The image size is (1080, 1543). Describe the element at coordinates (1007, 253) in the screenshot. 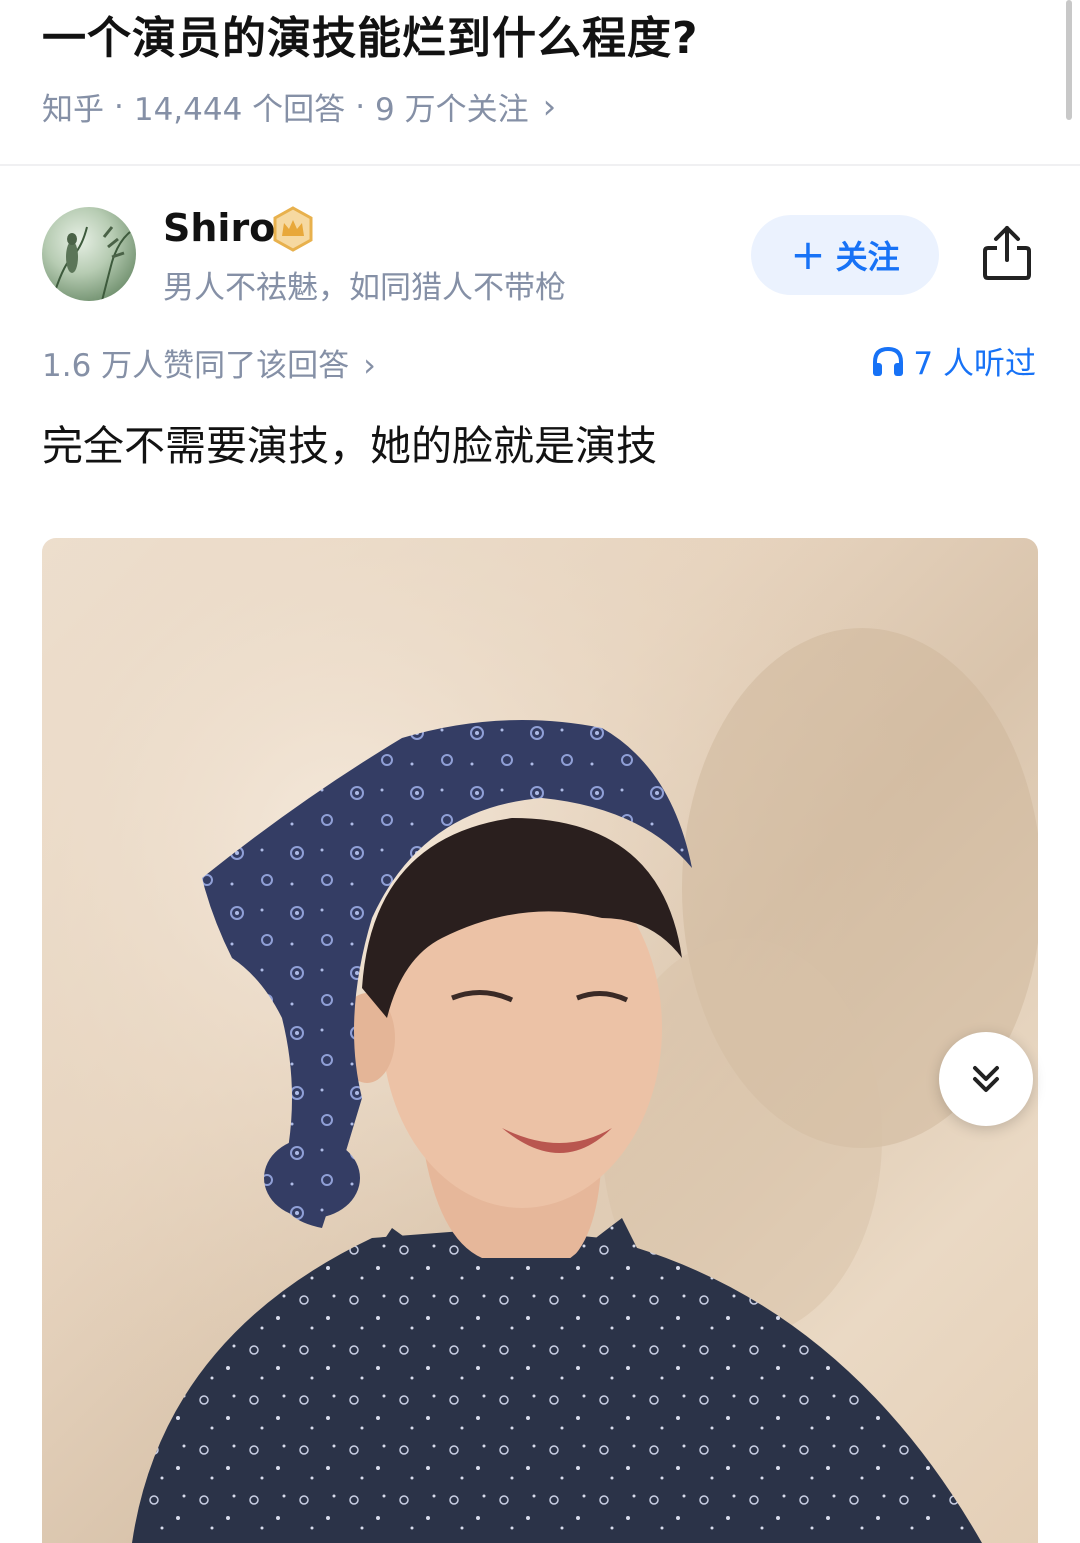

I see `share-icon` at that location.